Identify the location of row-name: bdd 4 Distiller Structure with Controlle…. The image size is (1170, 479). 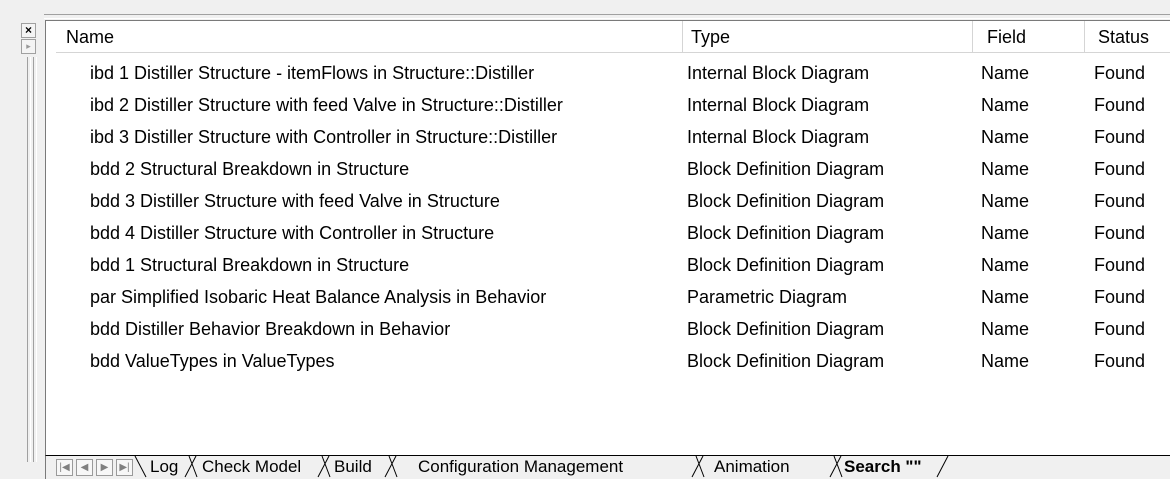
(292, 233).